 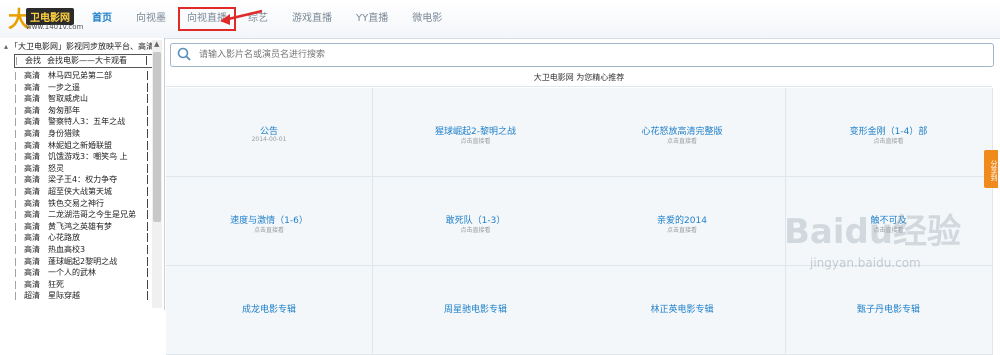 I want to click on movie-title: 匆匆那年, so click(x=64, y=110).